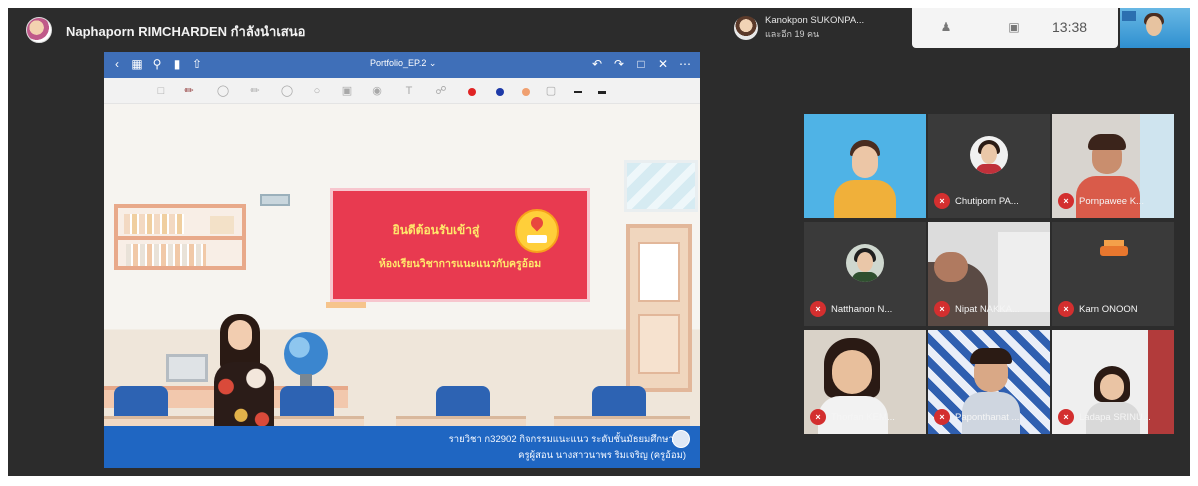 This screenshot has height=486, width=1198. I want to click on banner-tag, so click(346, 305).